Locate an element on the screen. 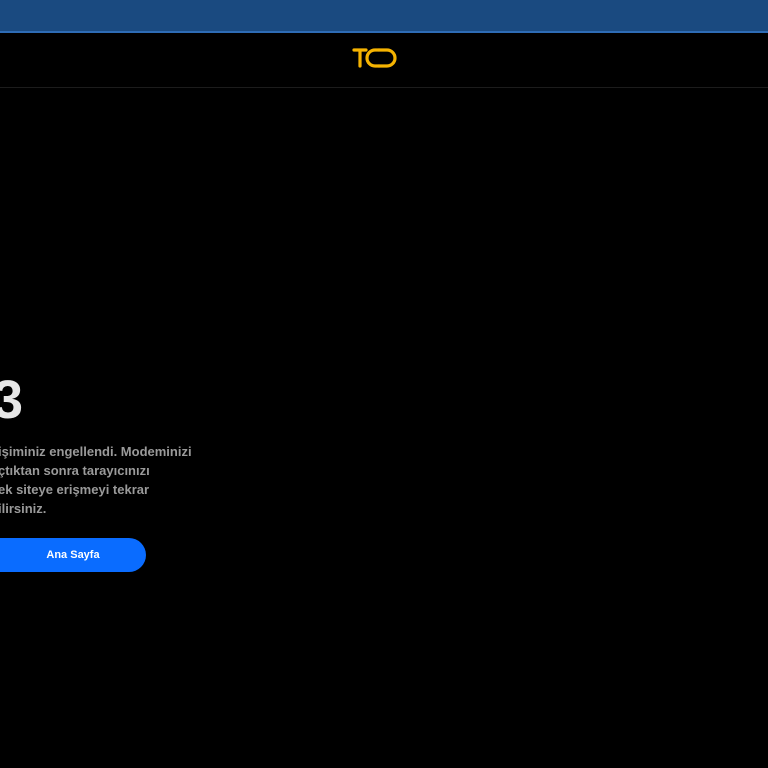 This screenshot has height=768, width=768. error-message-line: ek siteye erişmeyi tekrar is located at coordinates (75, 489).